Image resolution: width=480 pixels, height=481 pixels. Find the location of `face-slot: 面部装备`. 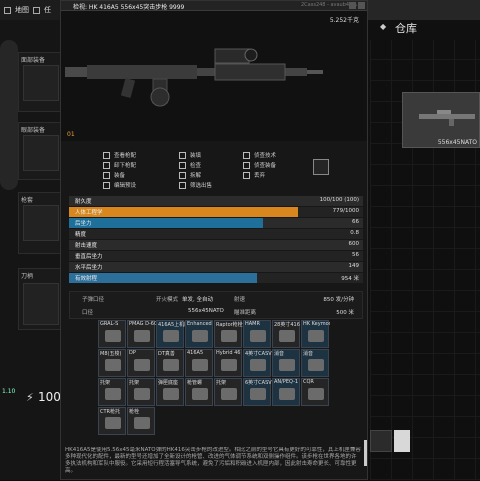

face-slot: 面部装备 is located at coordinates (40, 82).